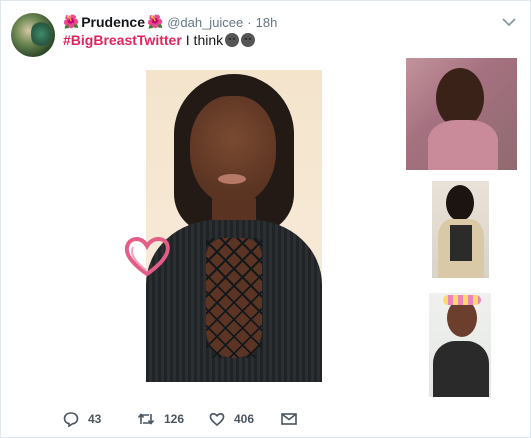 This screenshot has height=438, width=531. I want to click on tweet-body: I think, so click(204, 40).